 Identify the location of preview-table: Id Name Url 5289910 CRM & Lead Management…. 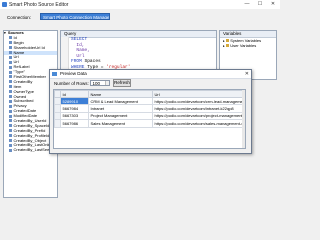
(149, 109).